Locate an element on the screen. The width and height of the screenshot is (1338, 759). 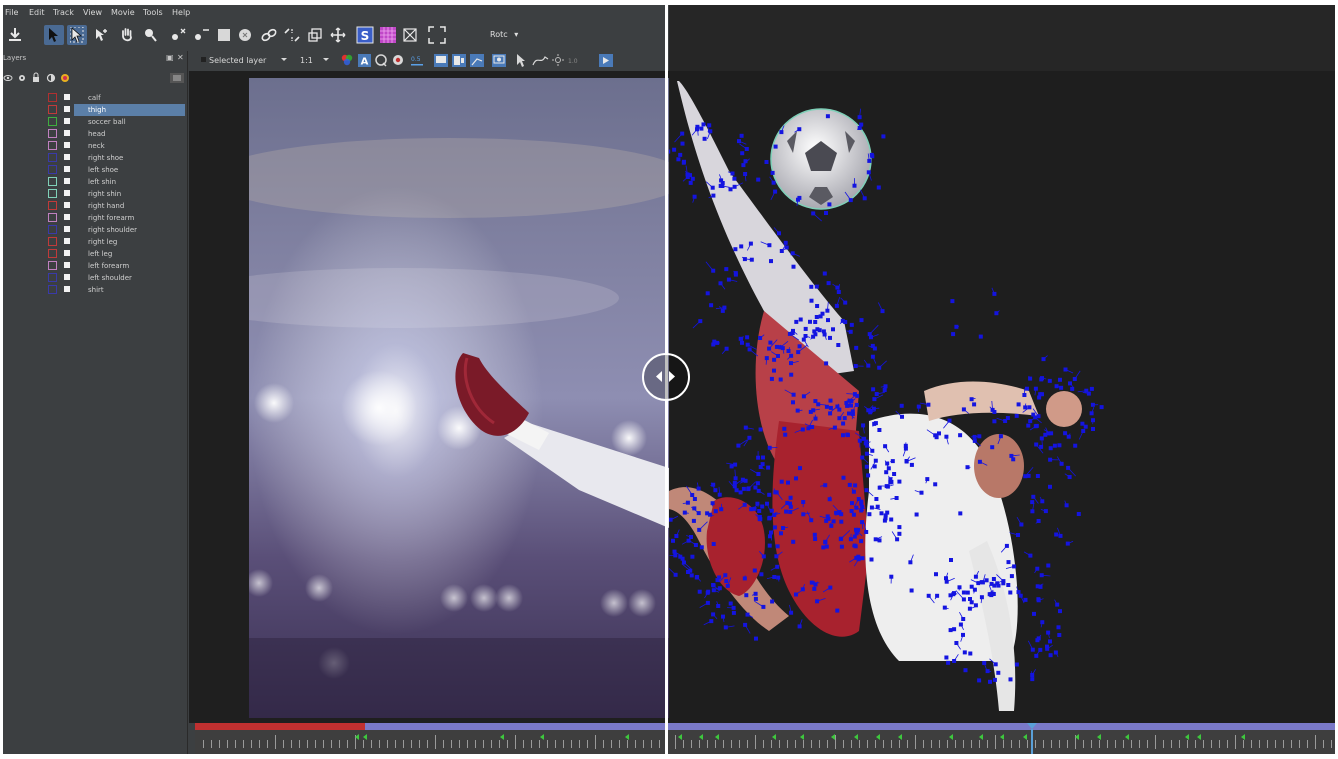
hand-icon is located at coordinates (127, 35).